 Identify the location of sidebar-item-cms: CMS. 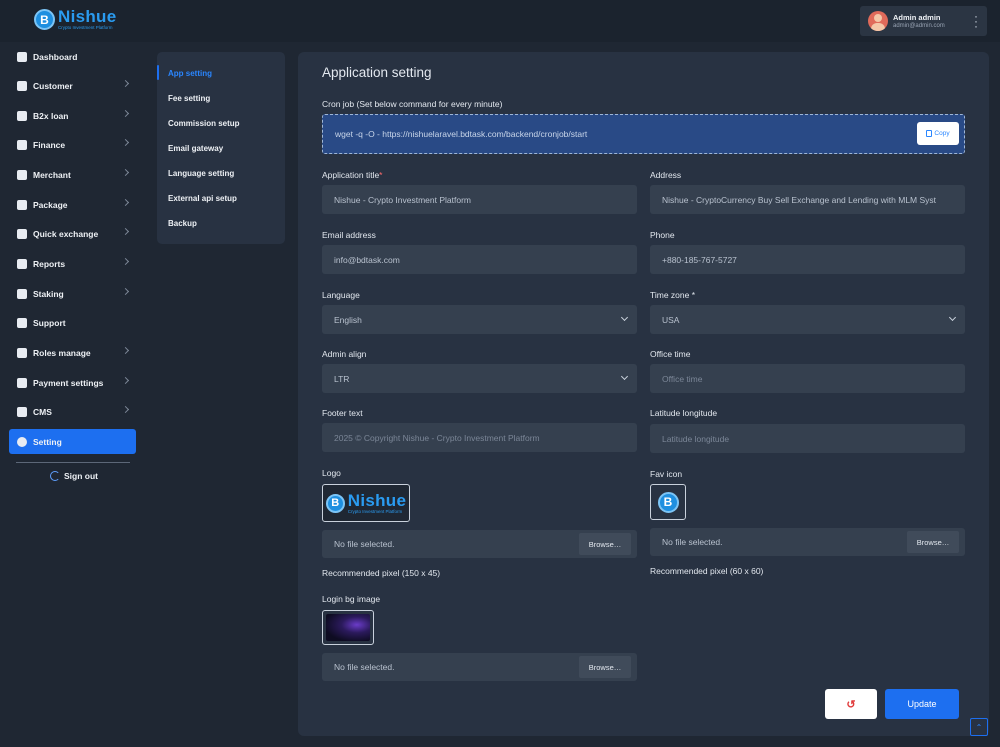
(72, 411).